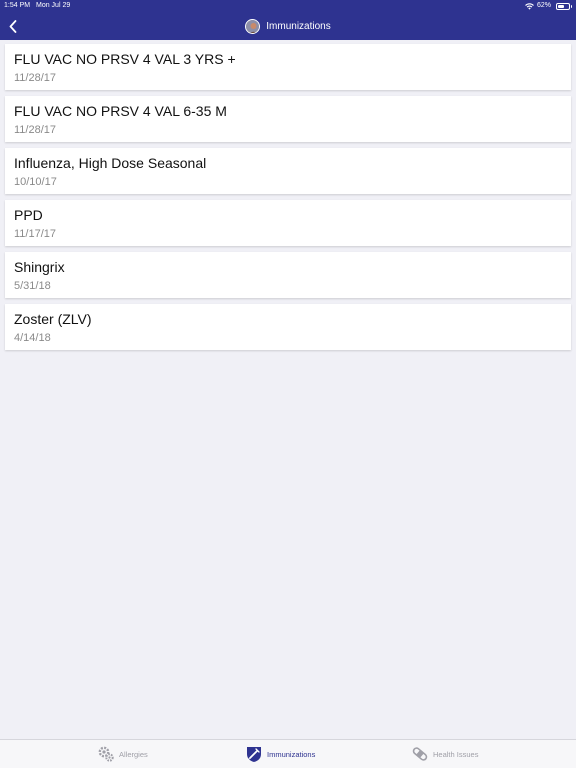 This screenshot has height=768, width=576. I want to click on battery-icon, so click(564, 6).